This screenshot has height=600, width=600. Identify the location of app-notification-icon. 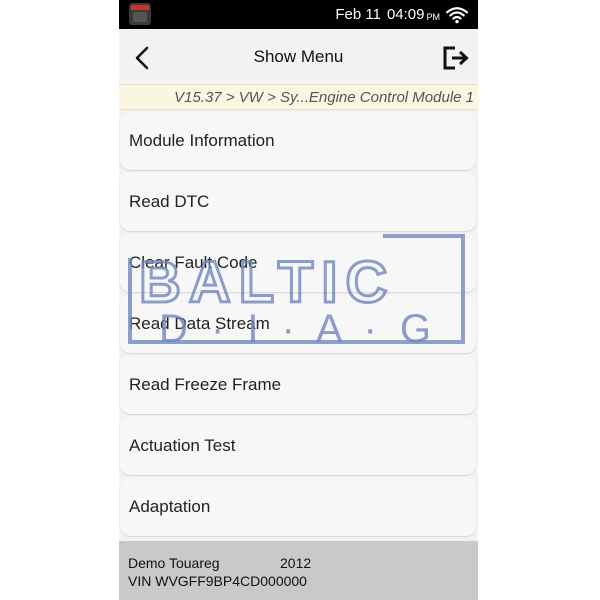
(140, 14).